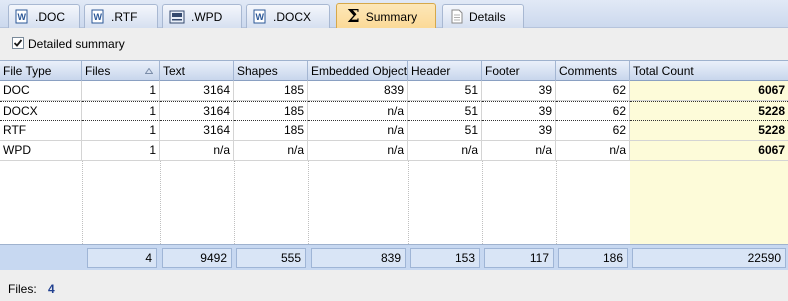 This screenshot has height=301, width=788. I want to click on column-header-text: Text, so click(197, 71).